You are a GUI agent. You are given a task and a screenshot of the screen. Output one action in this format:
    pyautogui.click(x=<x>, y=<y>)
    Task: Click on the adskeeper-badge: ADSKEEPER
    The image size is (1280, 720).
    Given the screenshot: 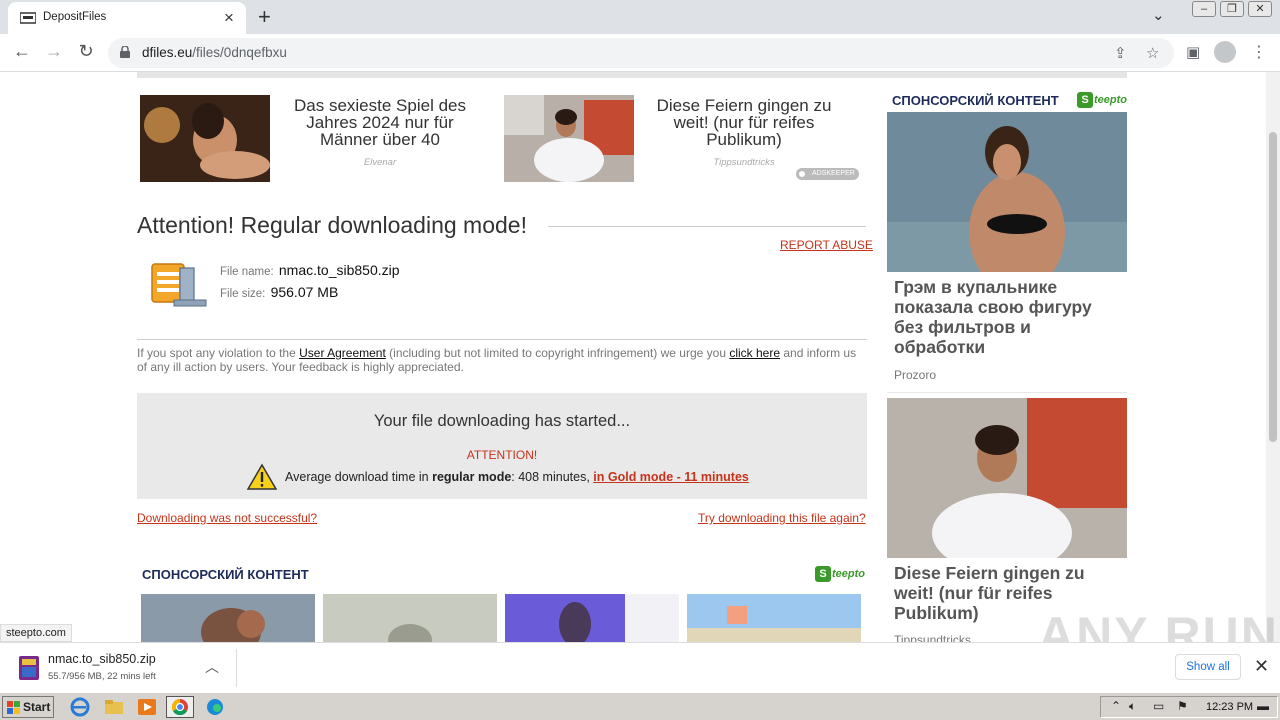 What is the action you would take?
    pyautogui.click(x=827, y=174)
    